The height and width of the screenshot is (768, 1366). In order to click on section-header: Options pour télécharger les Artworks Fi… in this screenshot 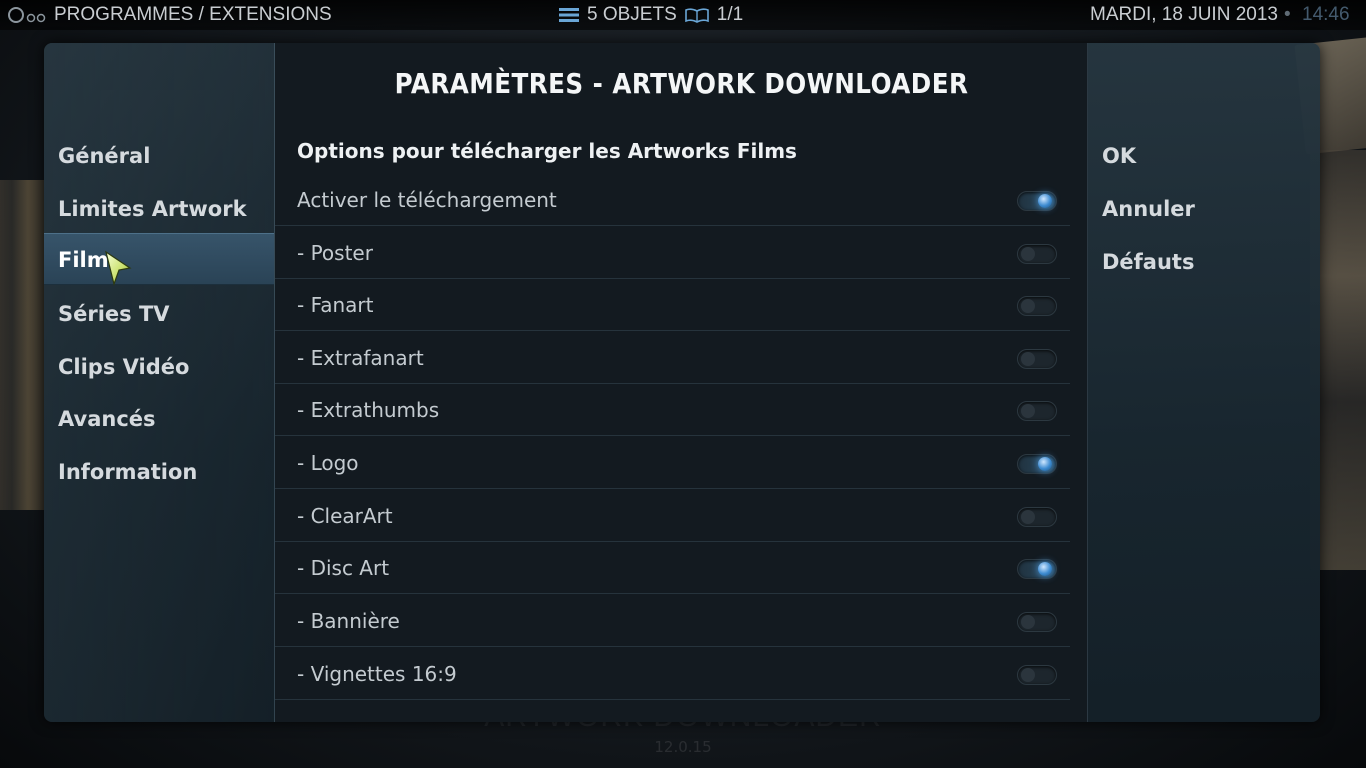, I will do `click(547, 151)`.